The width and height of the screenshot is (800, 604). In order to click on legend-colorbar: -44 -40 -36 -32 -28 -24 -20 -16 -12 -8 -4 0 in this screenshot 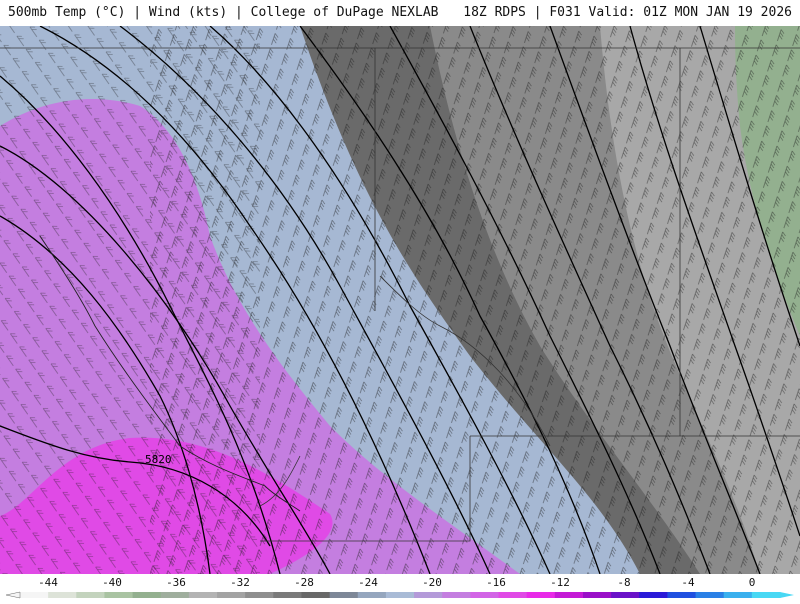, I will do `click(399, 587)`.